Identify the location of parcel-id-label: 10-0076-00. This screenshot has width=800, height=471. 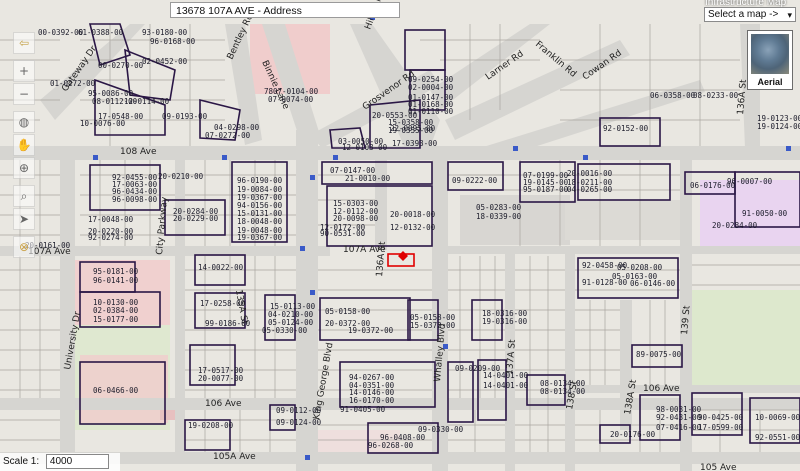
(103, 123).